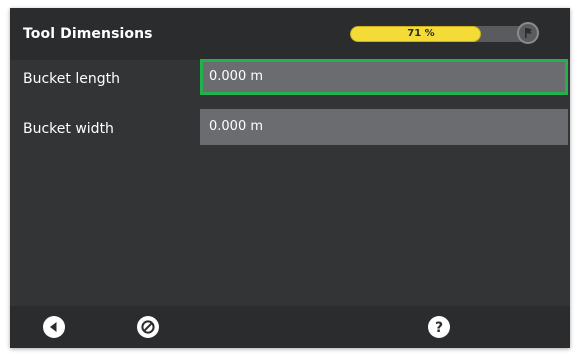 This screenshot has height=356, width=579. I want to click on flag-button, so click(528, 33).